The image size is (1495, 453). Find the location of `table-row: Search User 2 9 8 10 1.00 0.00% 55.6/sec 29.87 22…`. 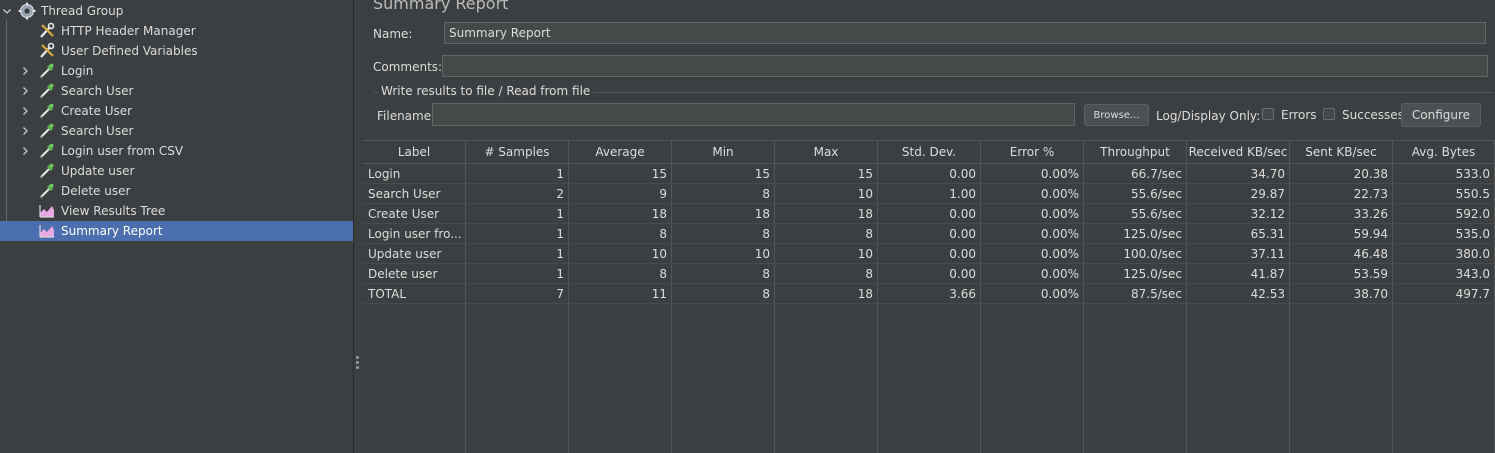

table-row: Search User 2 9 8 10 1.00 0.00% 55.6/sec 29.87 22… is located at coordinates (929, 194).